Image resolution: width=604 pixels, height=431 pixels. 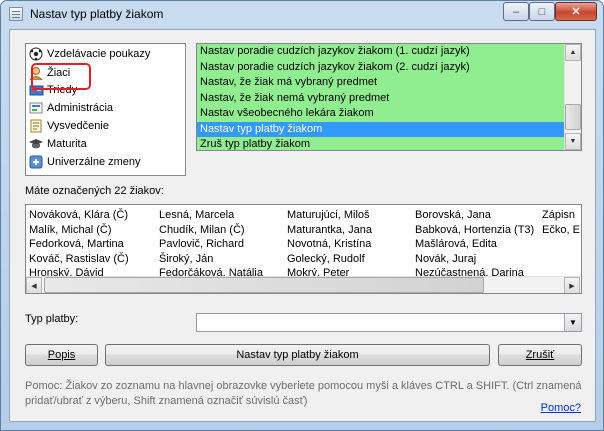 What do you see at coordinates (79, 230) in the screenshot?
I see `list-item: Malík, Michal (Č)` at bounding box center [79, 230].